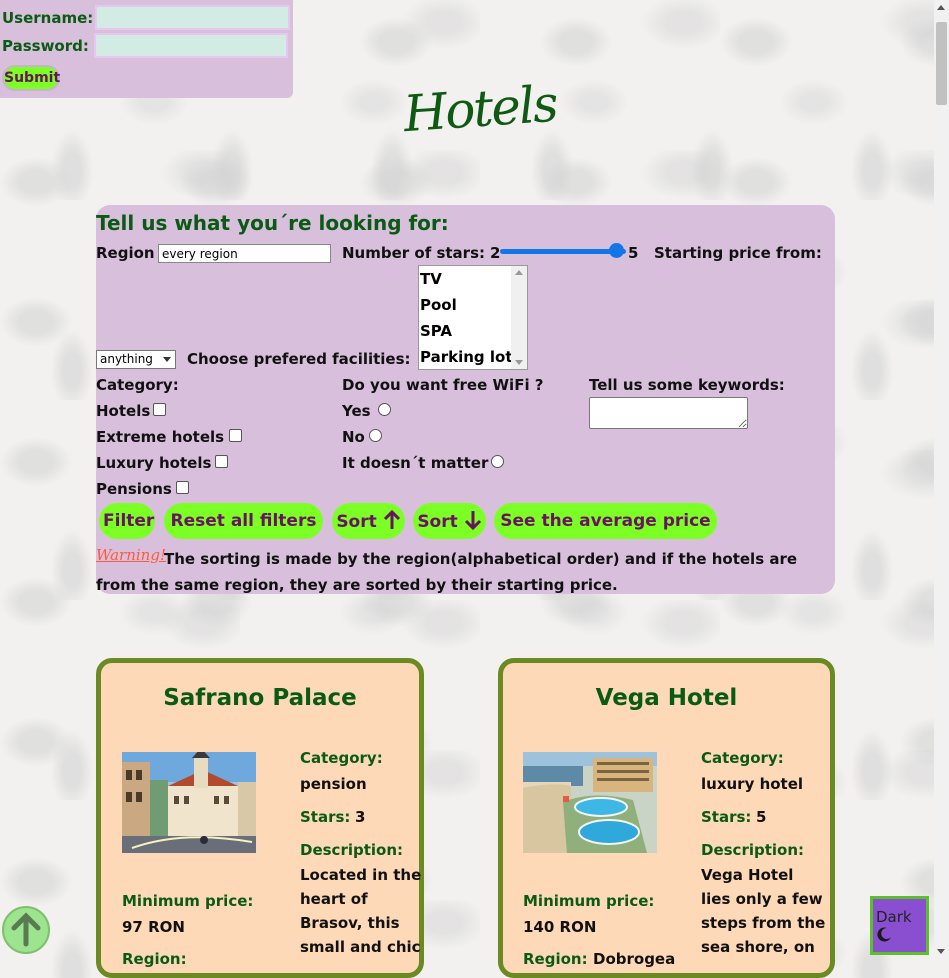 Image resolution: width=949 pixels, height=978 pixels. I want to click on arrow-down-icon, so click(472, 521).